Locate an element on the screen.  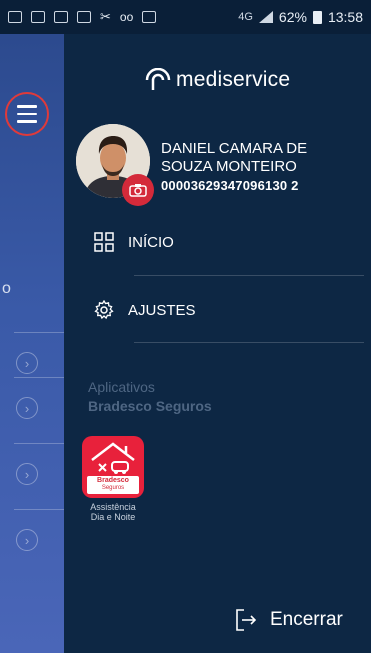
battery-level: 62% is located at coordinates (292, 17).